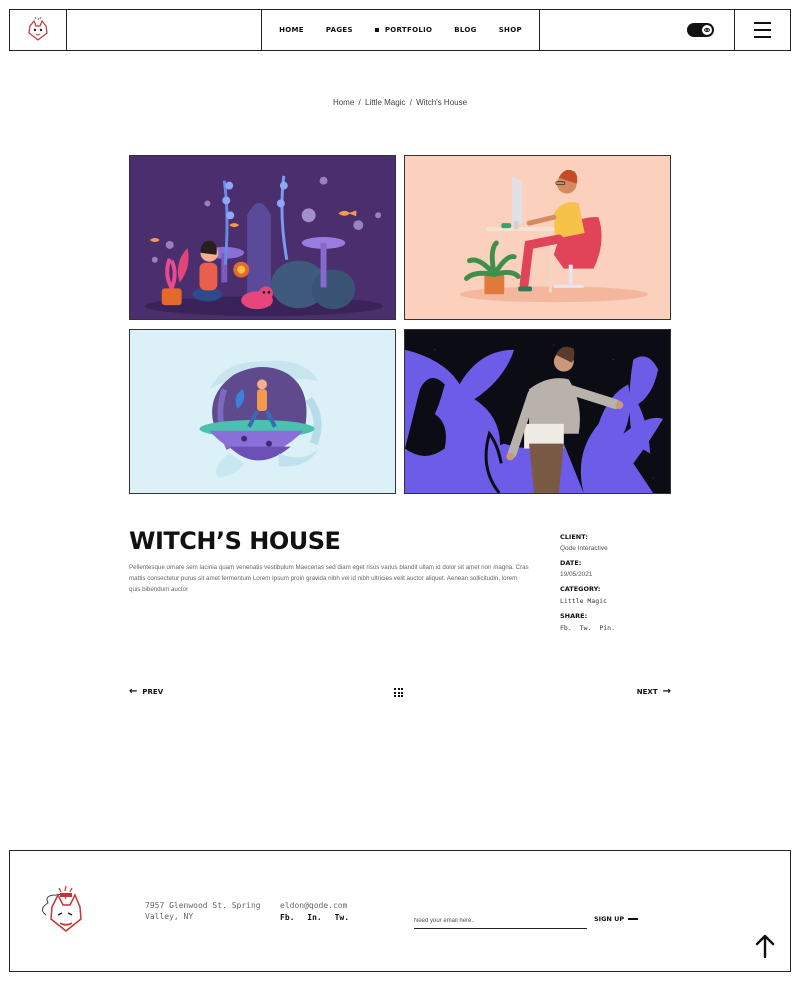  What do you see at coordinates (408, 30) in the screenshot?
I see `nav-portfolio-label: PORTFOLIO` at bounding box center [408, 30].